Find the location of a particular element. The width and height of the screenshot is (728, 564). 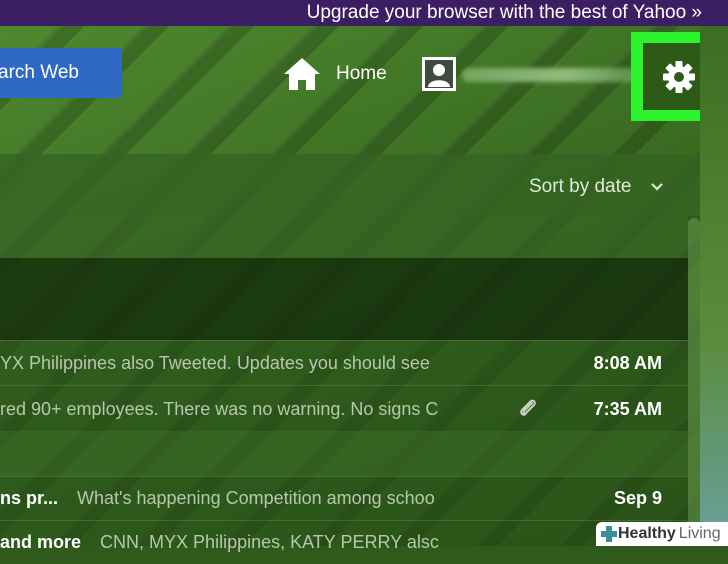

message-time: Sep 9 is located at coordinates (637, 498).